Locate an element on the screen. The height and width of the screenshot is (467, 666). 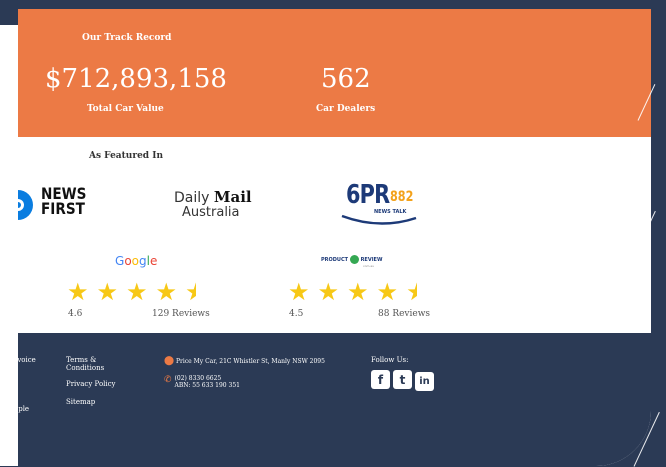
dailymail-mail: Mail is located at coordinates (232, 197).